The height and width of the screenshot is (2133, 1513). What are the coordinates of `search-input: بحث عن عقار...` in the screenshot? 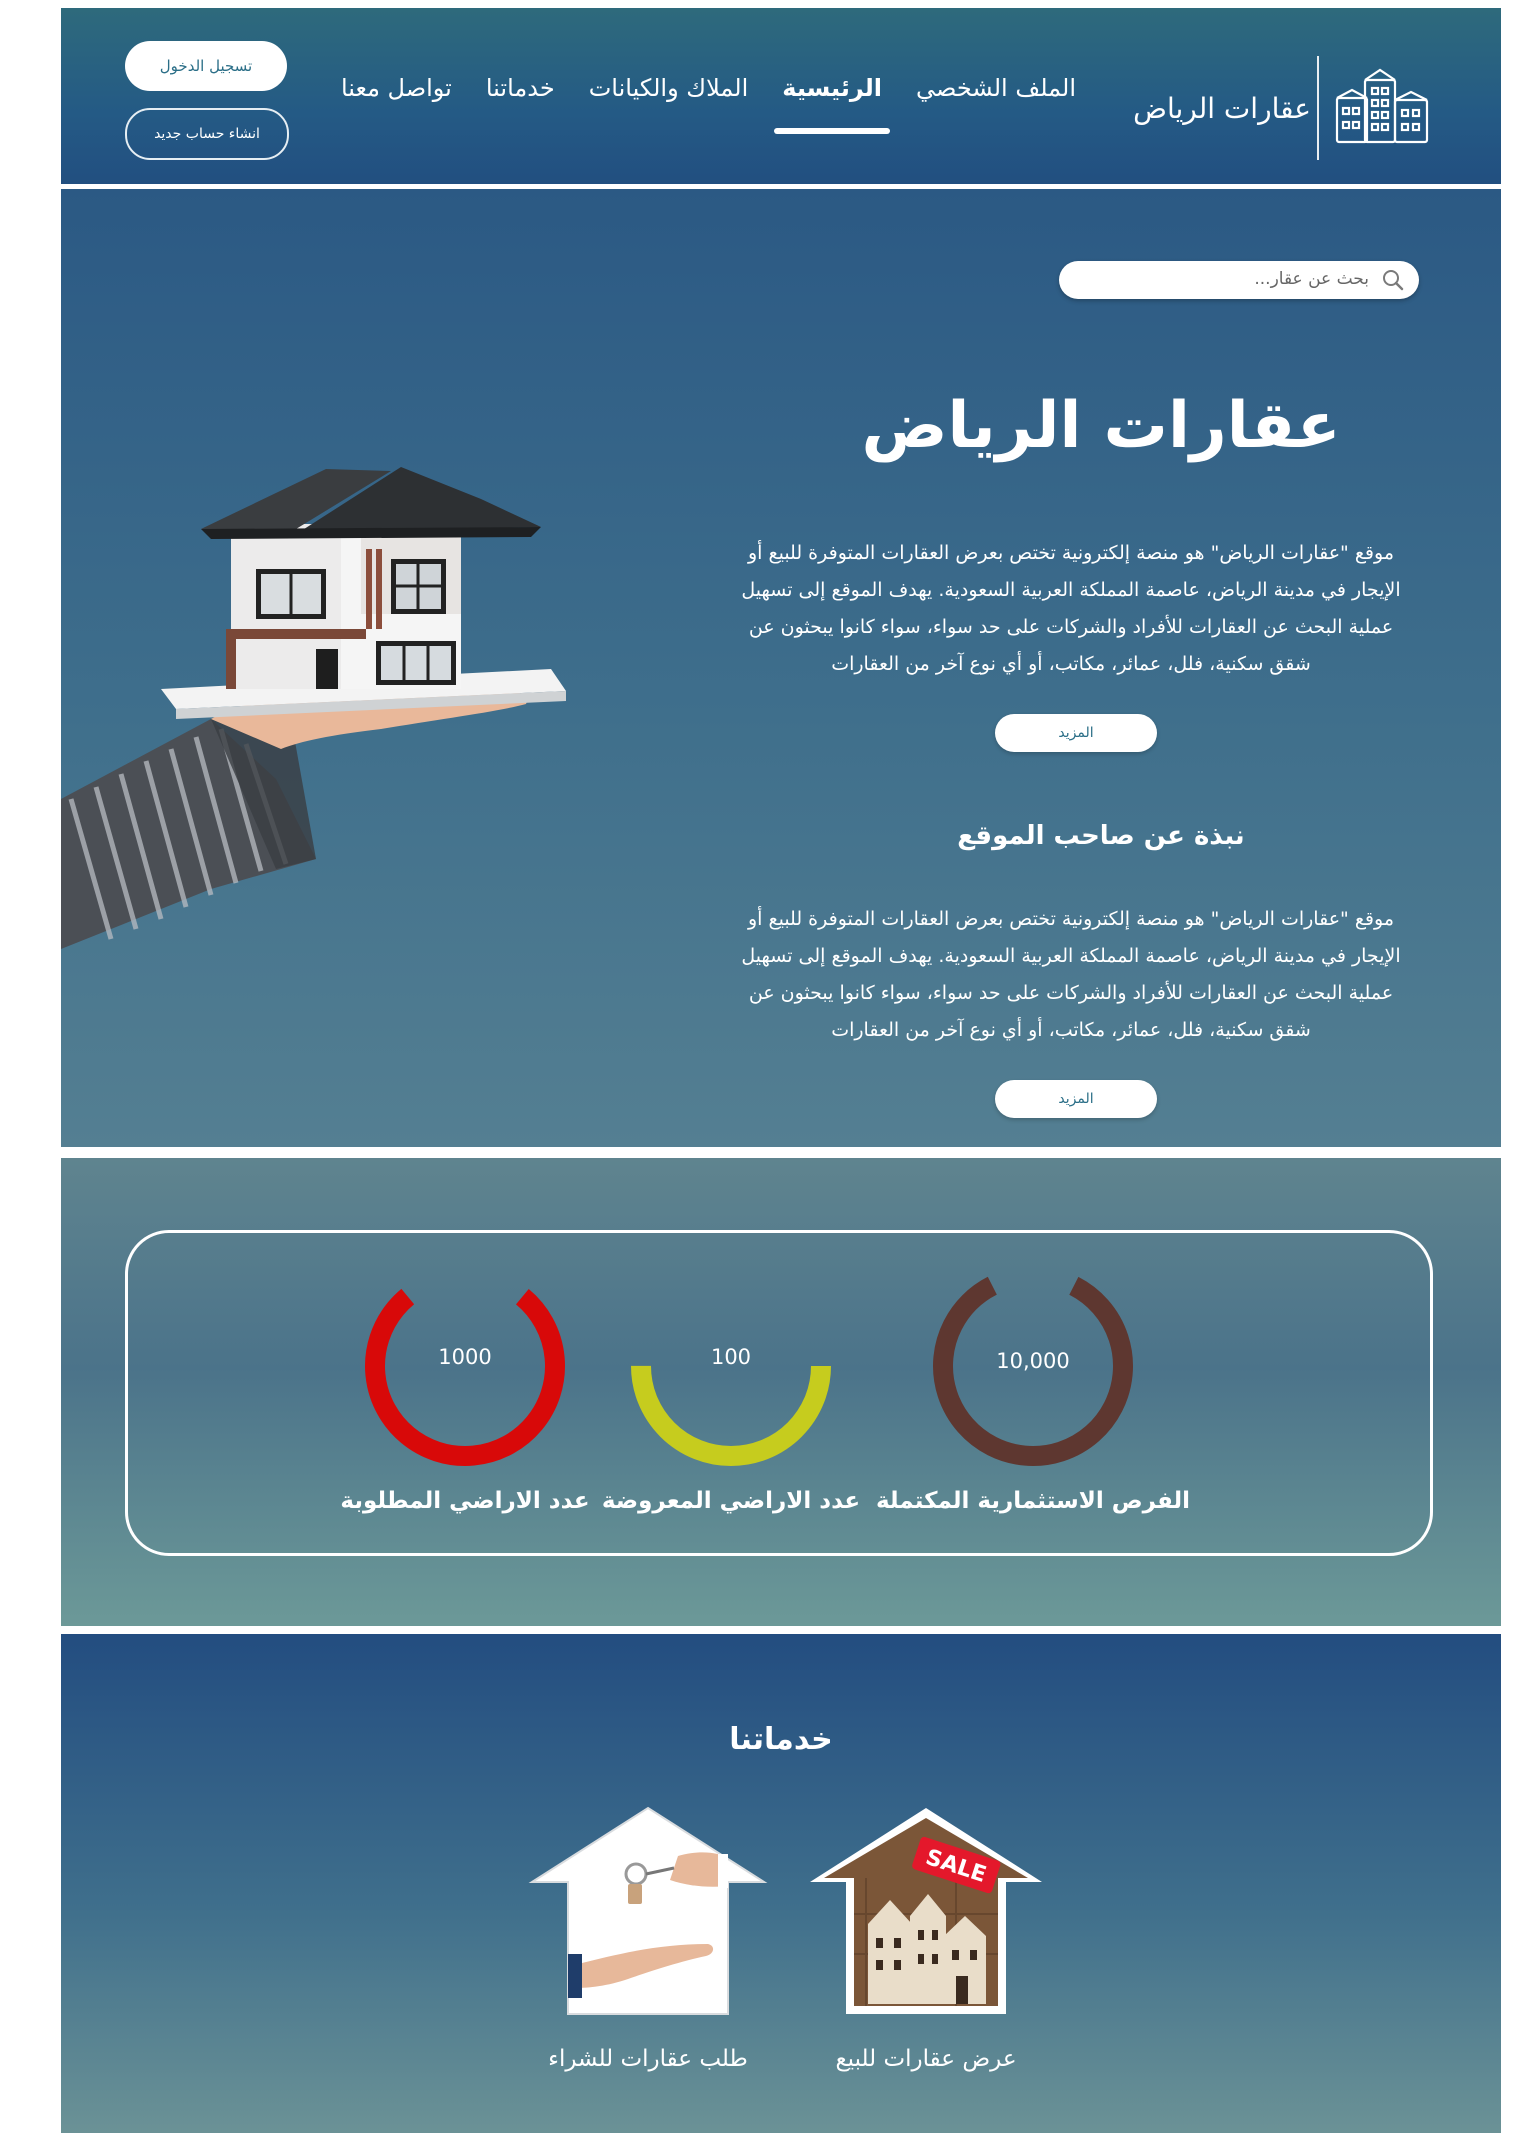 It's located at (1311, 279).